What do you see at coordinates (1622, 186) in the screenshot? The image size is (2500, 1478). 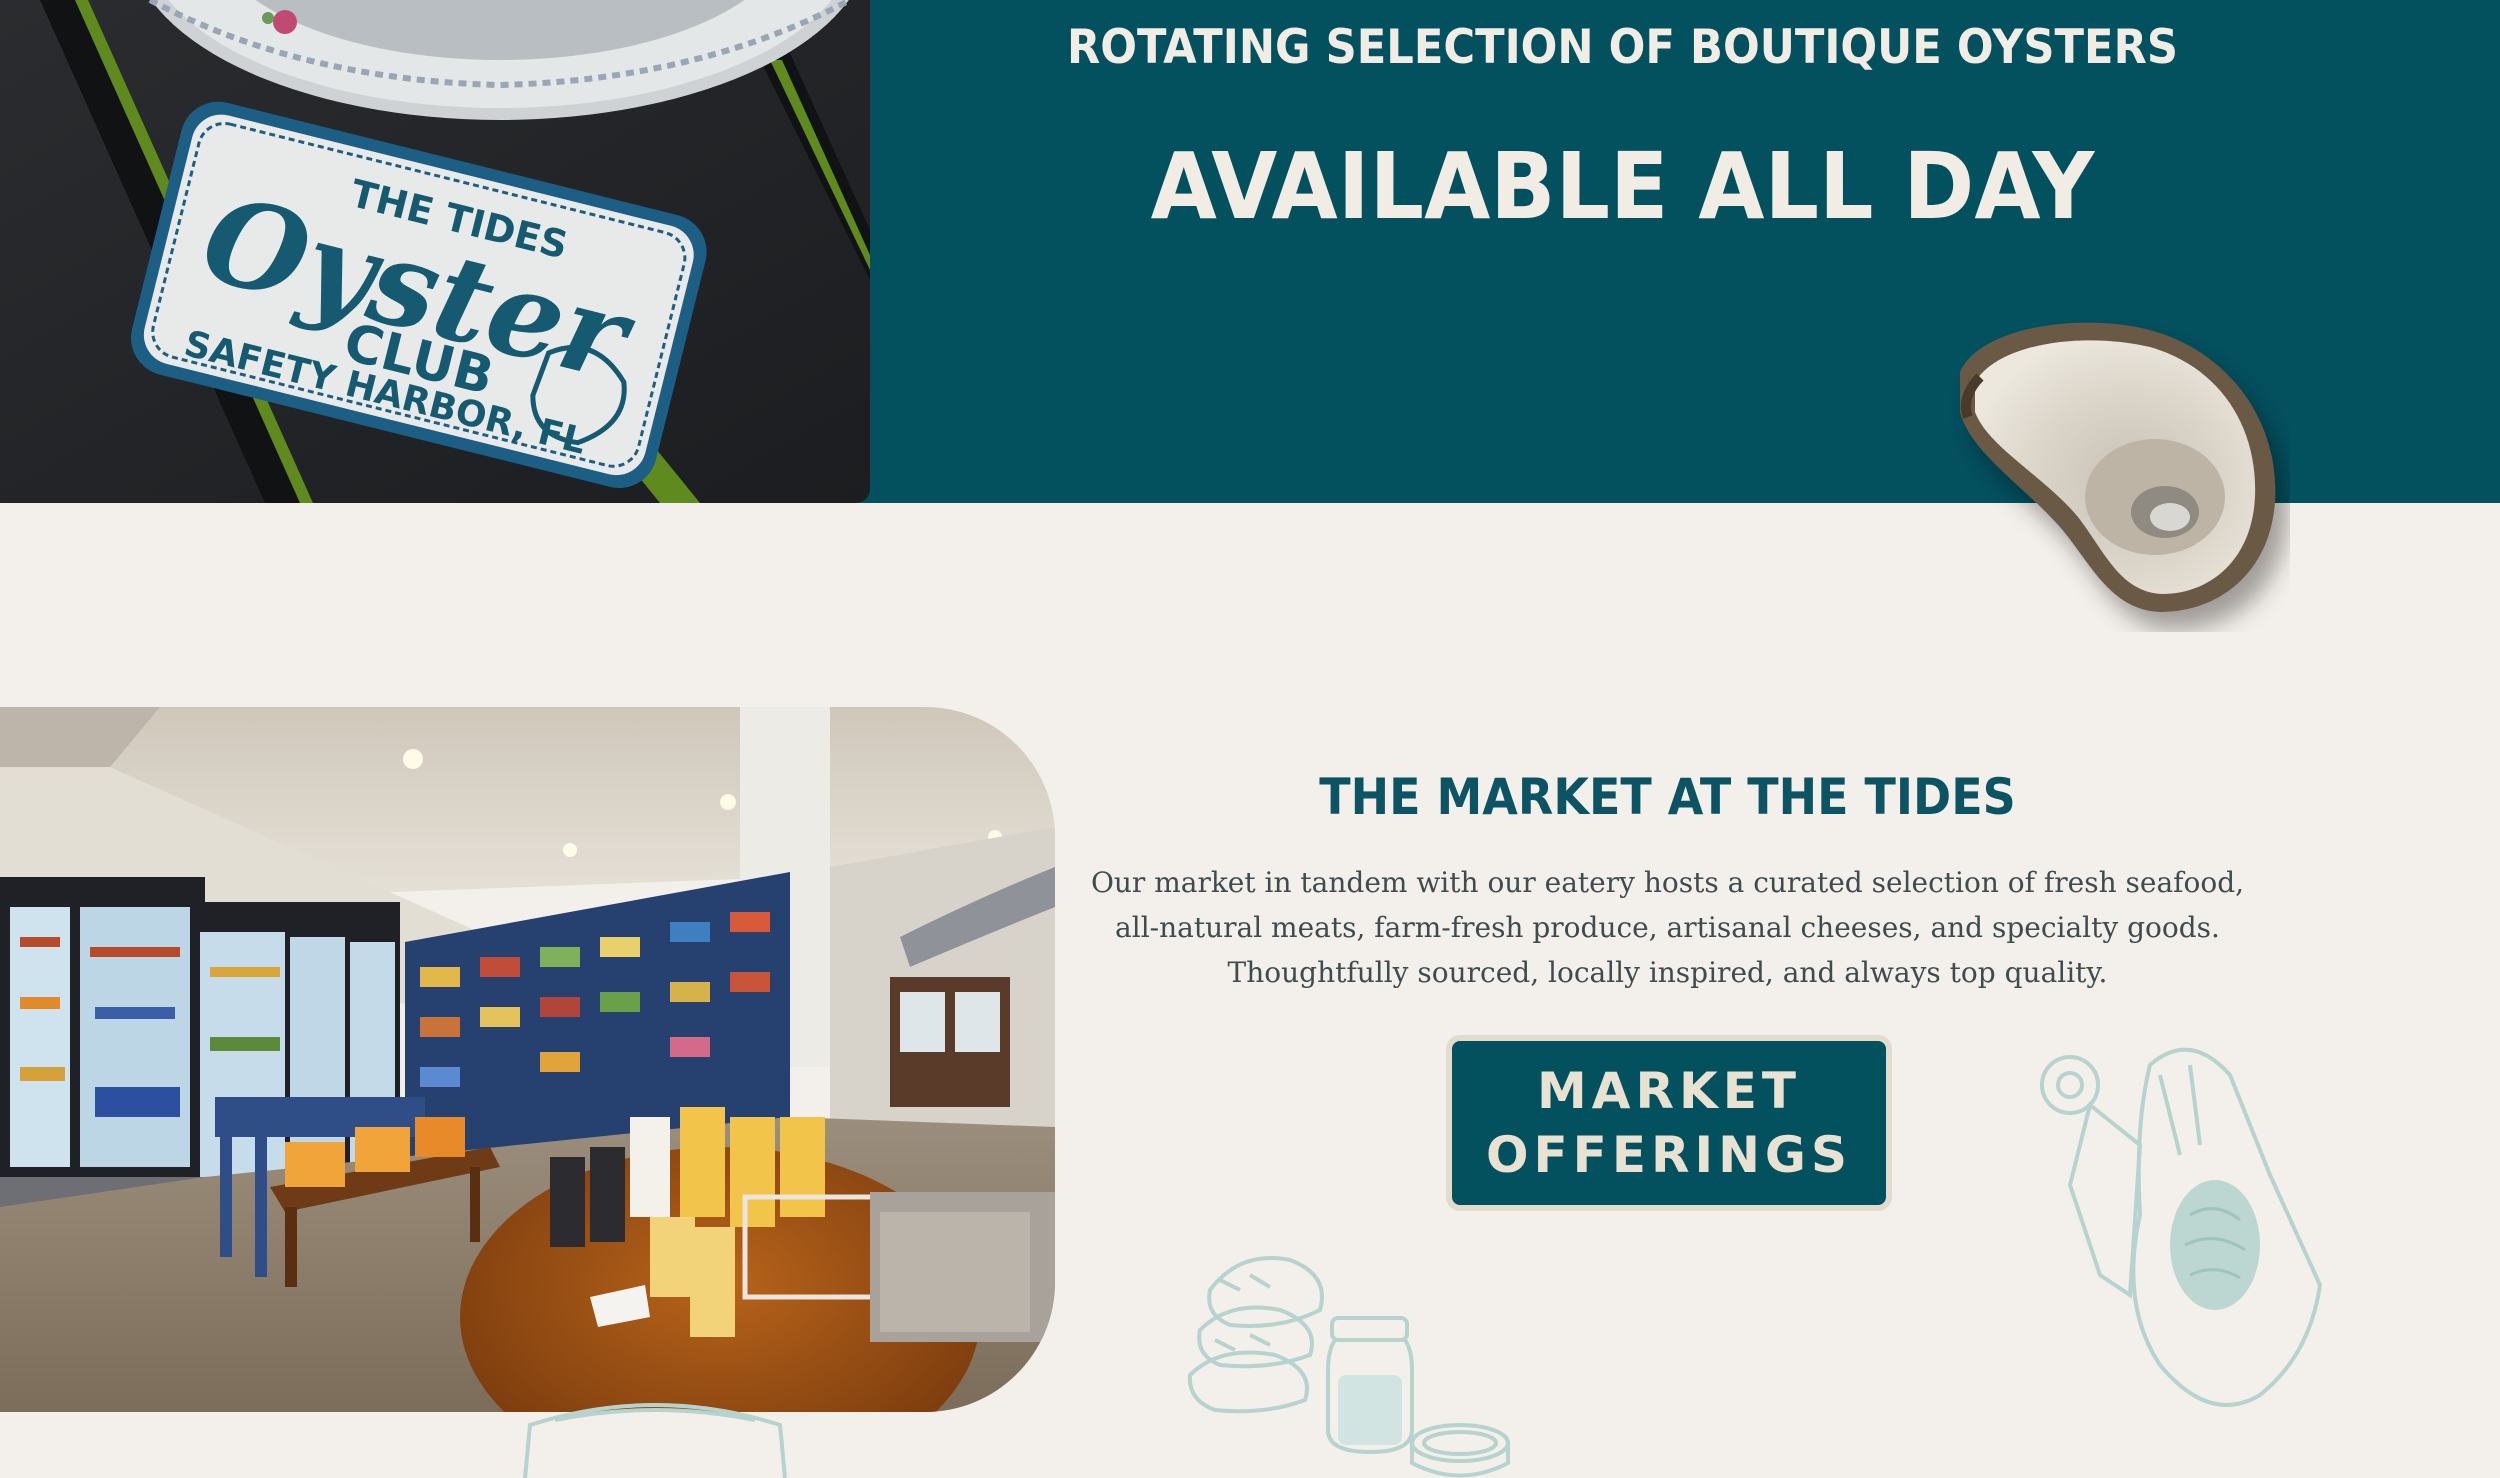 I see `banner-title: AVAILABLE ALL DAY` at bounding box center [1622, 186].